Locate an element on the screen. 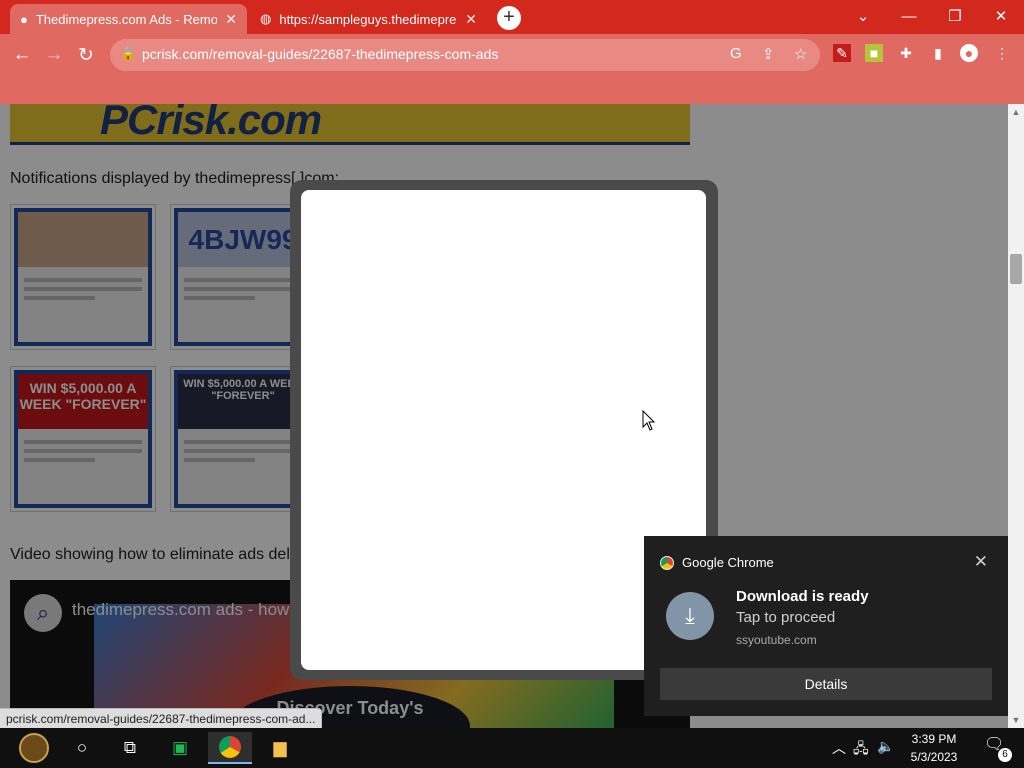 The image size is (1024, 768). notification-subtitle: Tap to proceed is located at coordinates (786, 617).